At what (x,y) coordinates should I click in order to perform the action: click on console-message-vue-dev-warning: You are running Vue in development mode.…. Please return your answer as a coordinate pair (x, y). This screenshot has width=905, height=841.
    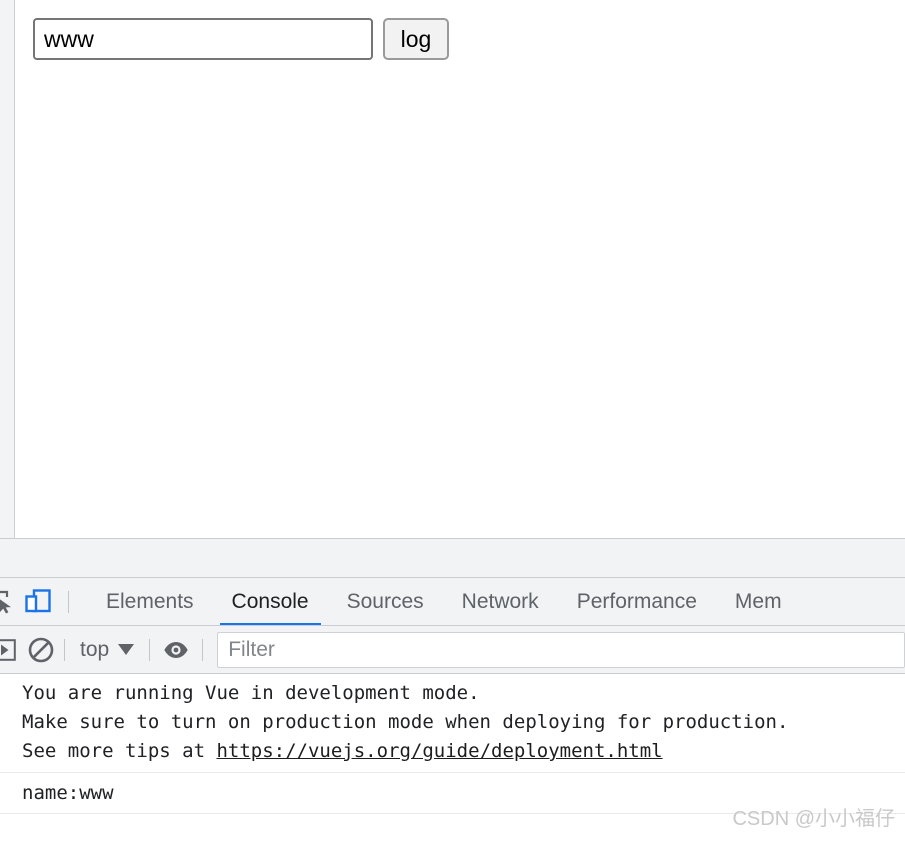
    Looking at the image, I should click on (452, 723).